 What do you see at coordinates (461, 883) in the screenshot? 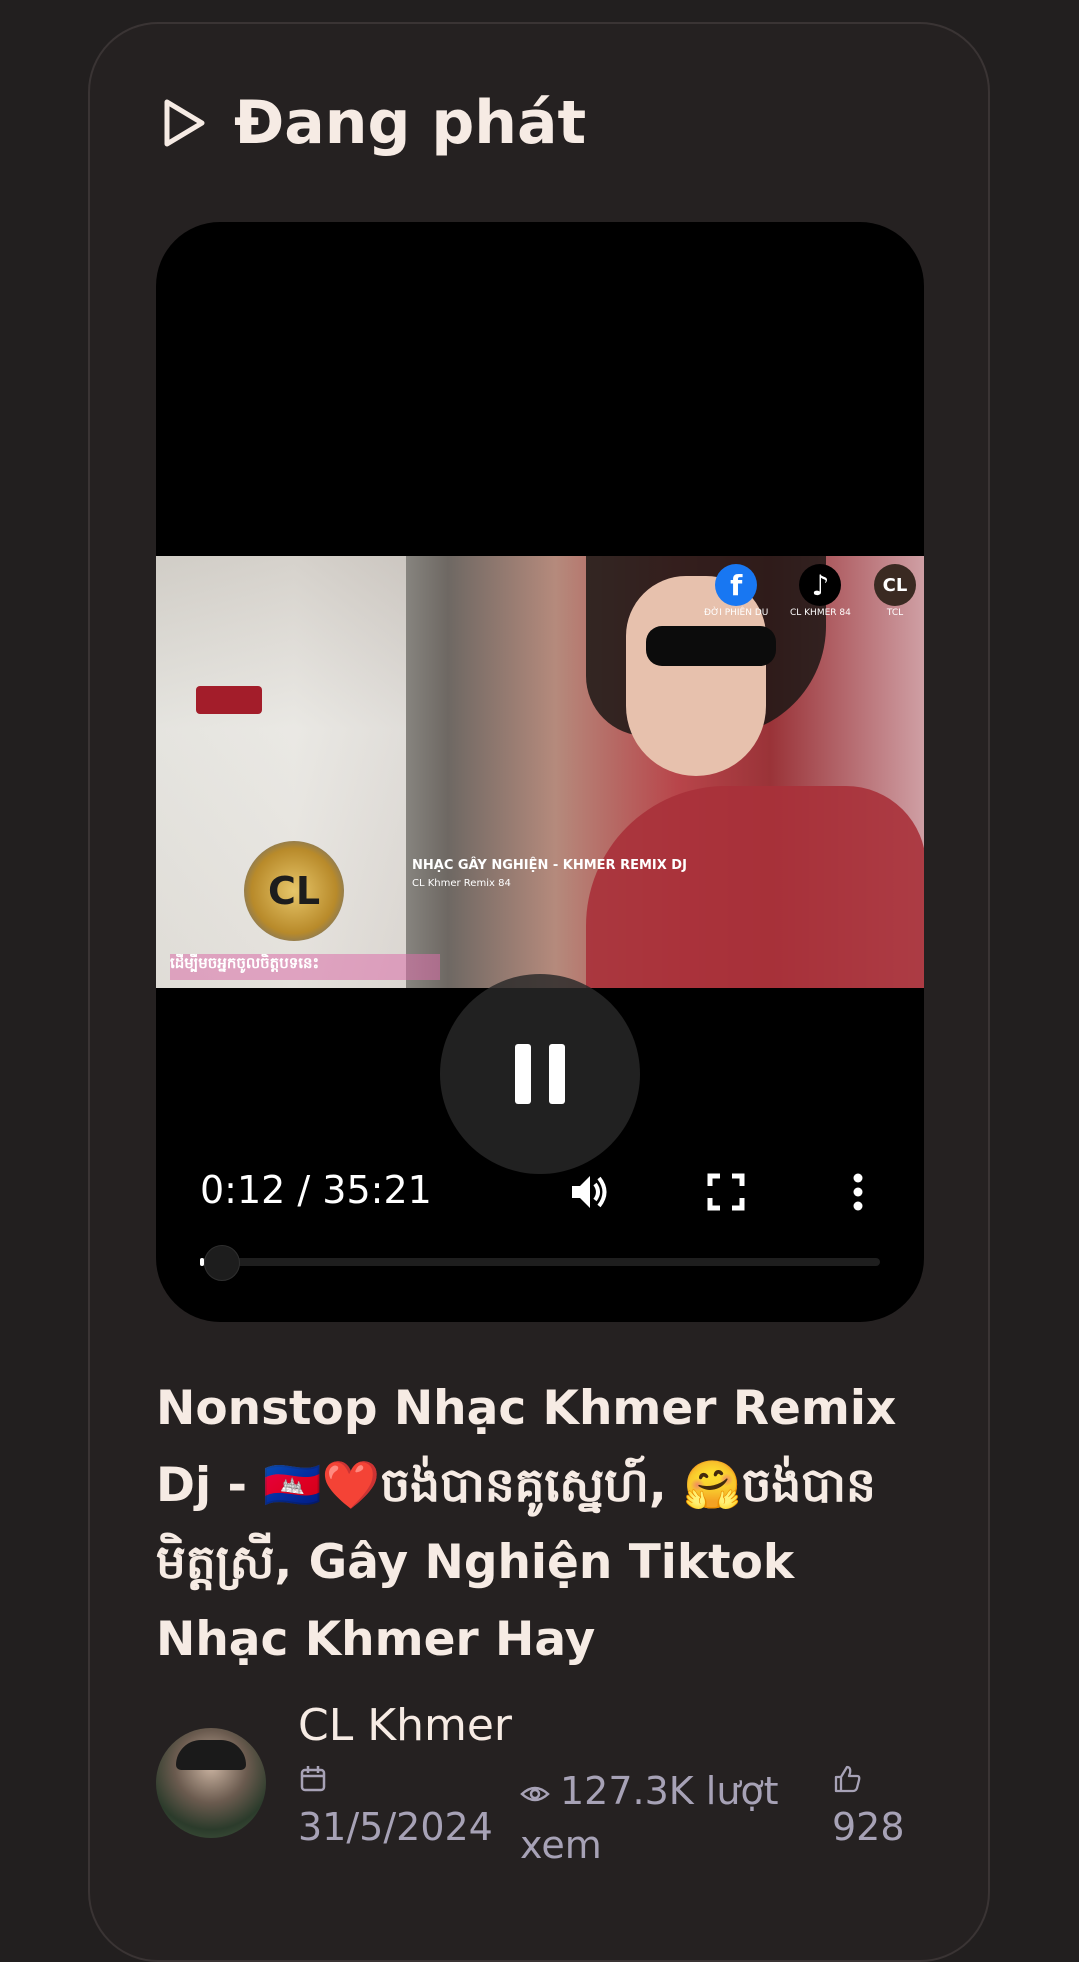
I see `video-subcaption: CL Khmer Remix 84` at bounding box center [461, 883].